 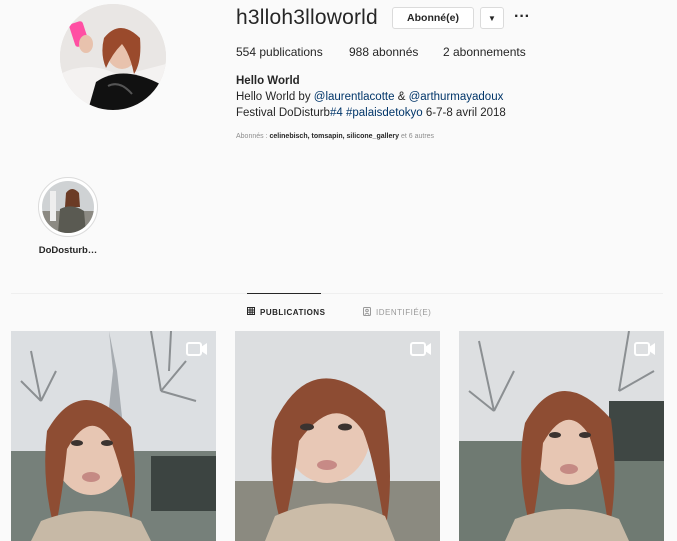 I want to click on followed-by-prefix: Abonnés :, so click(x=253, y=136).